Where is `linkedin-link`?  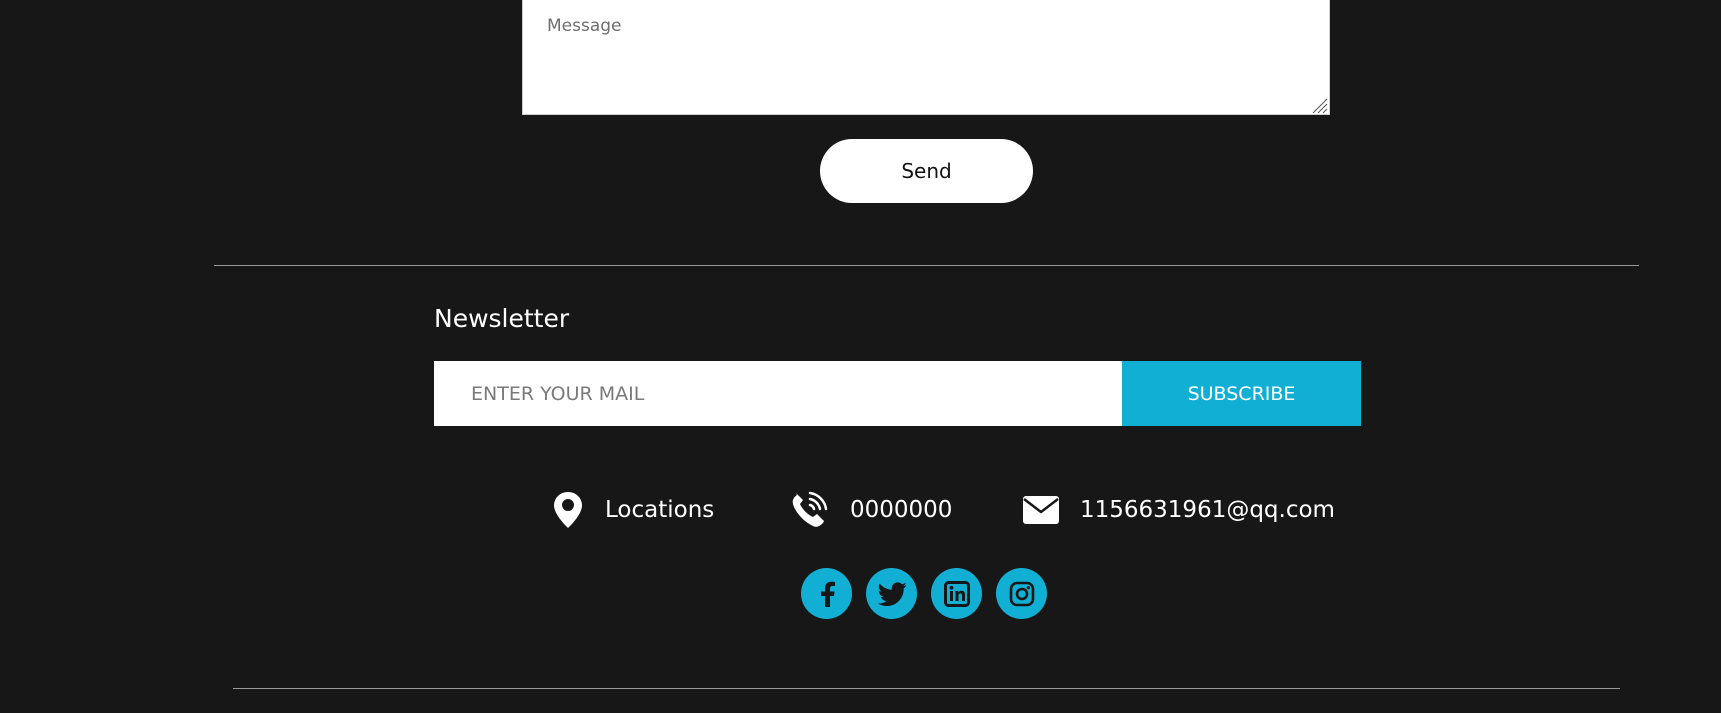 linkedin-link is located at coordinates (956, 593).